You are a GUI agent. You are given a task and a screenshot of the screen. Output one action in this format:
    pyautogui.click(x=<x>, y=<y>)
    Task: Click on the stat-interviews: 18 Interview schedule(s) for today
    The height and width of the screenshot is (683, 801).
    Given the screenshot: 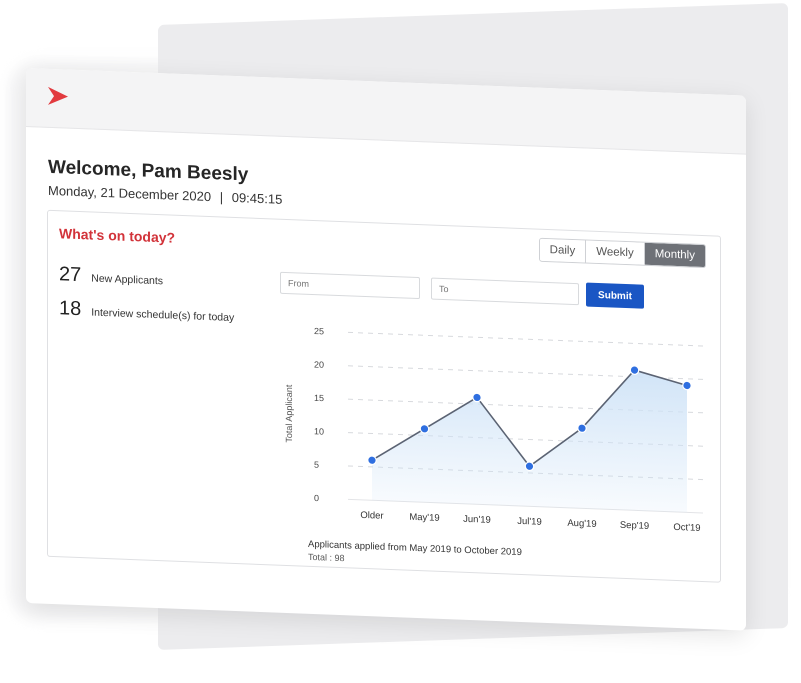 What is the action you would take?
    pyautogui.click(x=146, y=312)
    